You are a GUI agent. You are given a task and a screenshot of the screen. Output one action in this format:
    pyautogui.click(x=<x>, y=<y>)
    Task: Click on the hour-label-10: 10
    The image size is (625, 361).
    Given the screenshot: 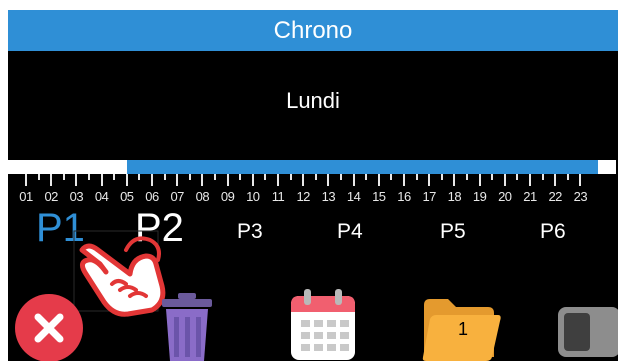 What is the action you would take?
    pyautogui.click(x=253, y=196)
    